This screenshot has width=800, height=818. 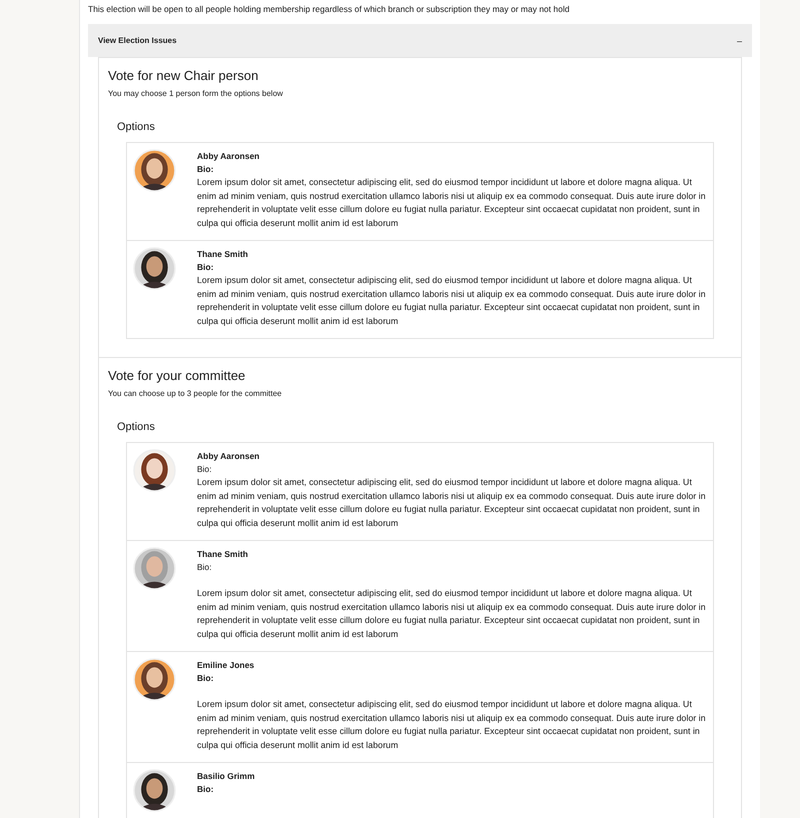 What do you see at coordinates (739, 41) in the screenshot?
I see `collapse-toggle: –` at bounding box center [739, 41].